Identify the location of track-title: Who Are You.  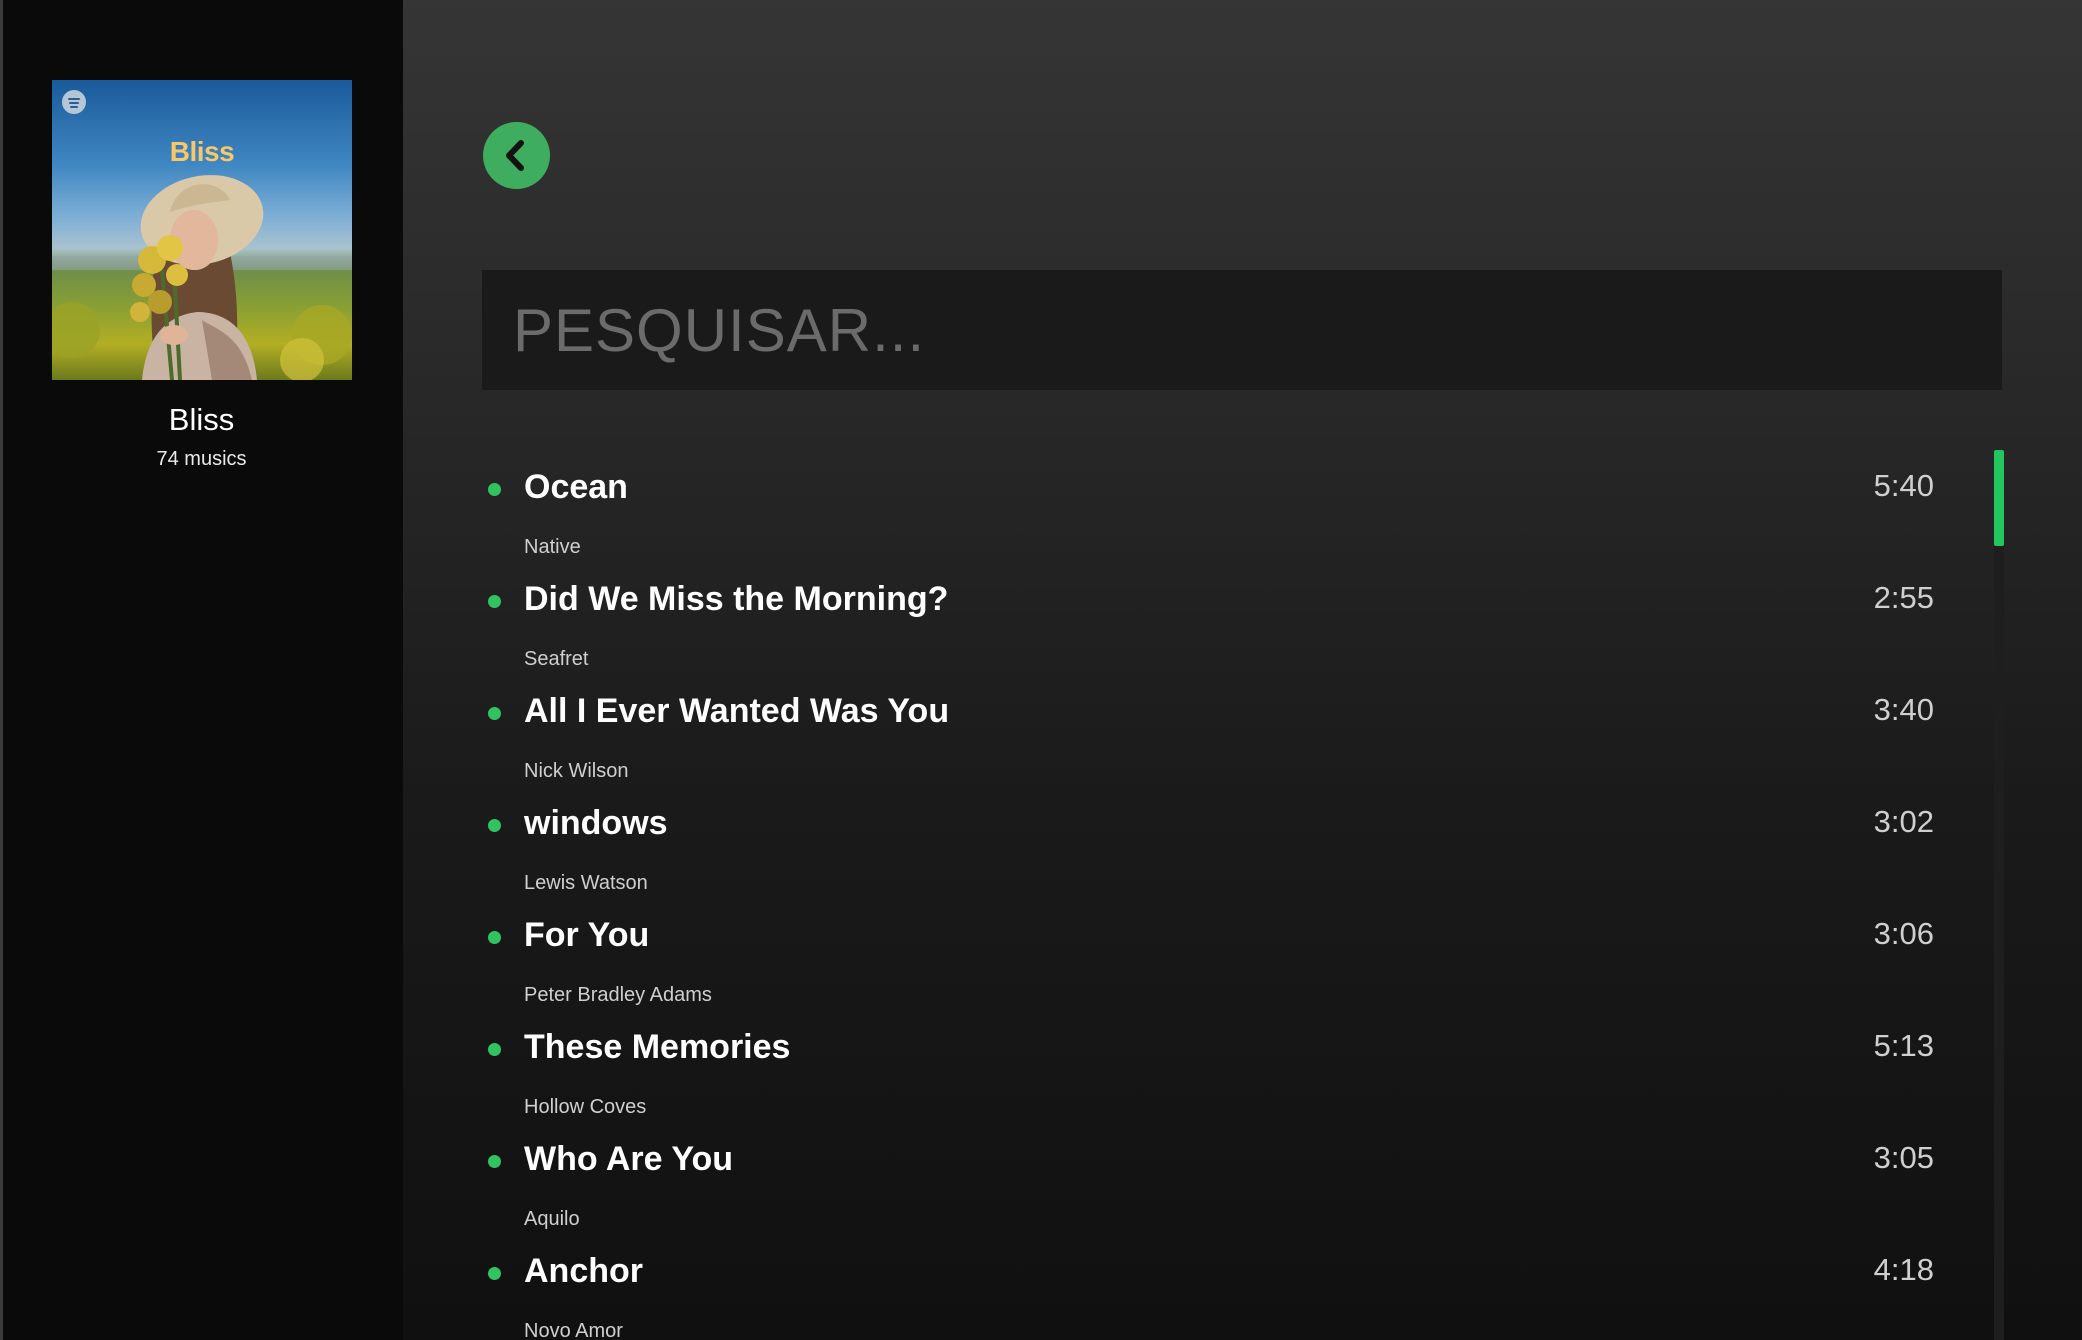
(629, 1159).